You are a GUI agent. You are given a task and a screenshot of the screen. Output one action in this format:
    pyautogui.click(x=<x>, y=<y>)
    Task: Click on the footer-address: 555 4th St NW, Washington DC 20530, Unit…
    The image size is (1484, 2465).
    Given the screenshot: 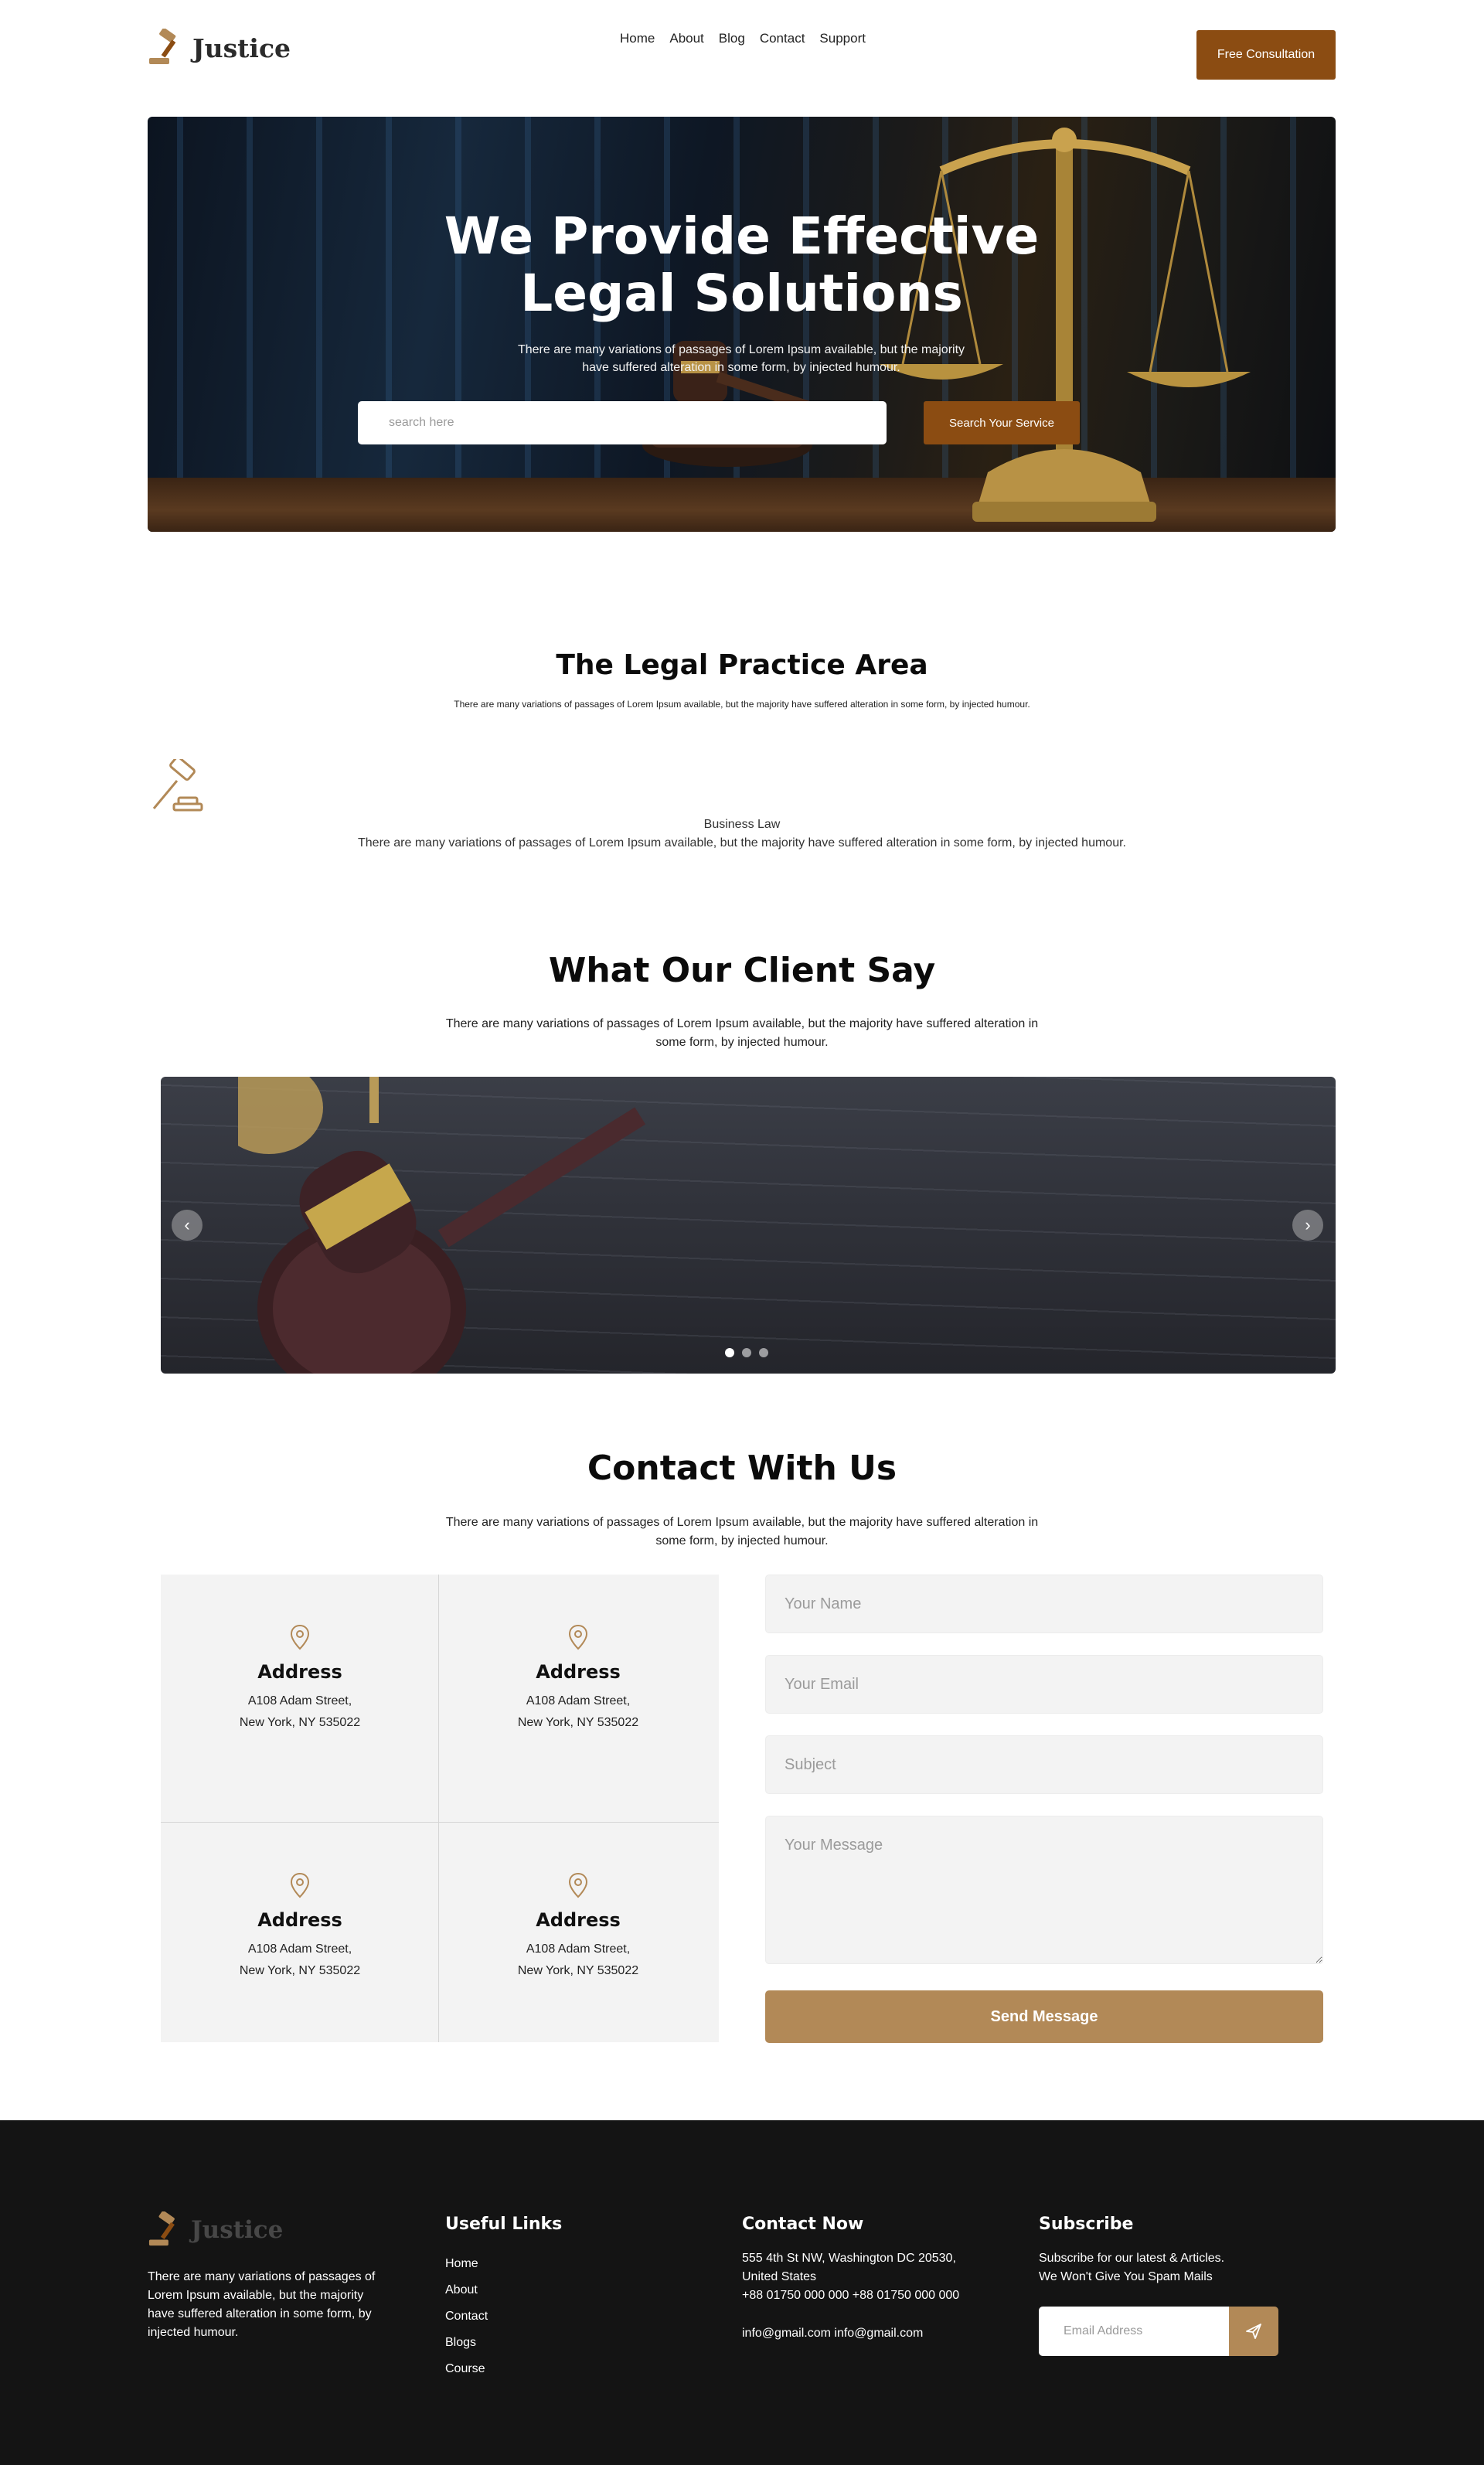 What is the action you would take?
    pyautogui.click(x=849, y=2267)
    